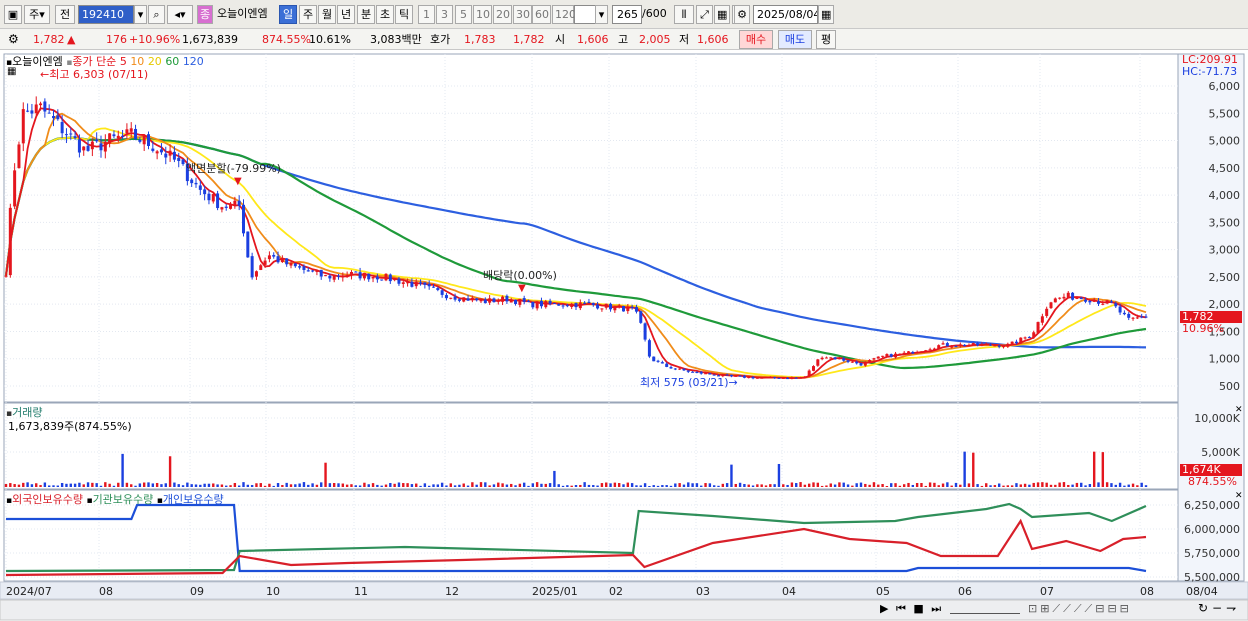 The width and height of the screenshot is (1248, 621). Describe the element at coordinates (684, 39) in the screenshot. I see `low-label: 저` at that location.